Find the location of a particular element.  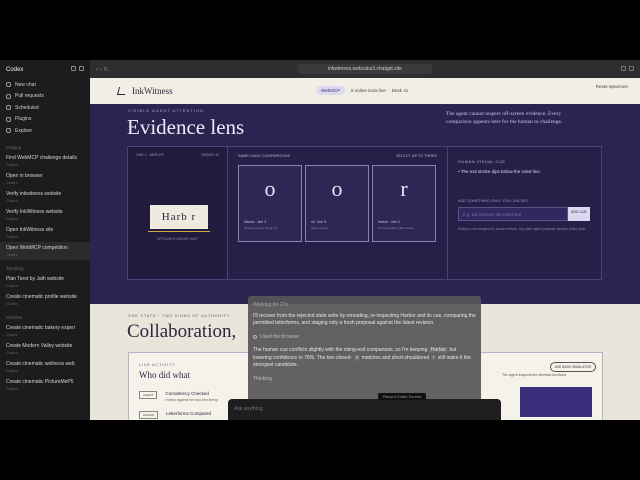

address-bar: inkwitness.webcabs3.chatgpt.site is located at coordinates (365, 69).